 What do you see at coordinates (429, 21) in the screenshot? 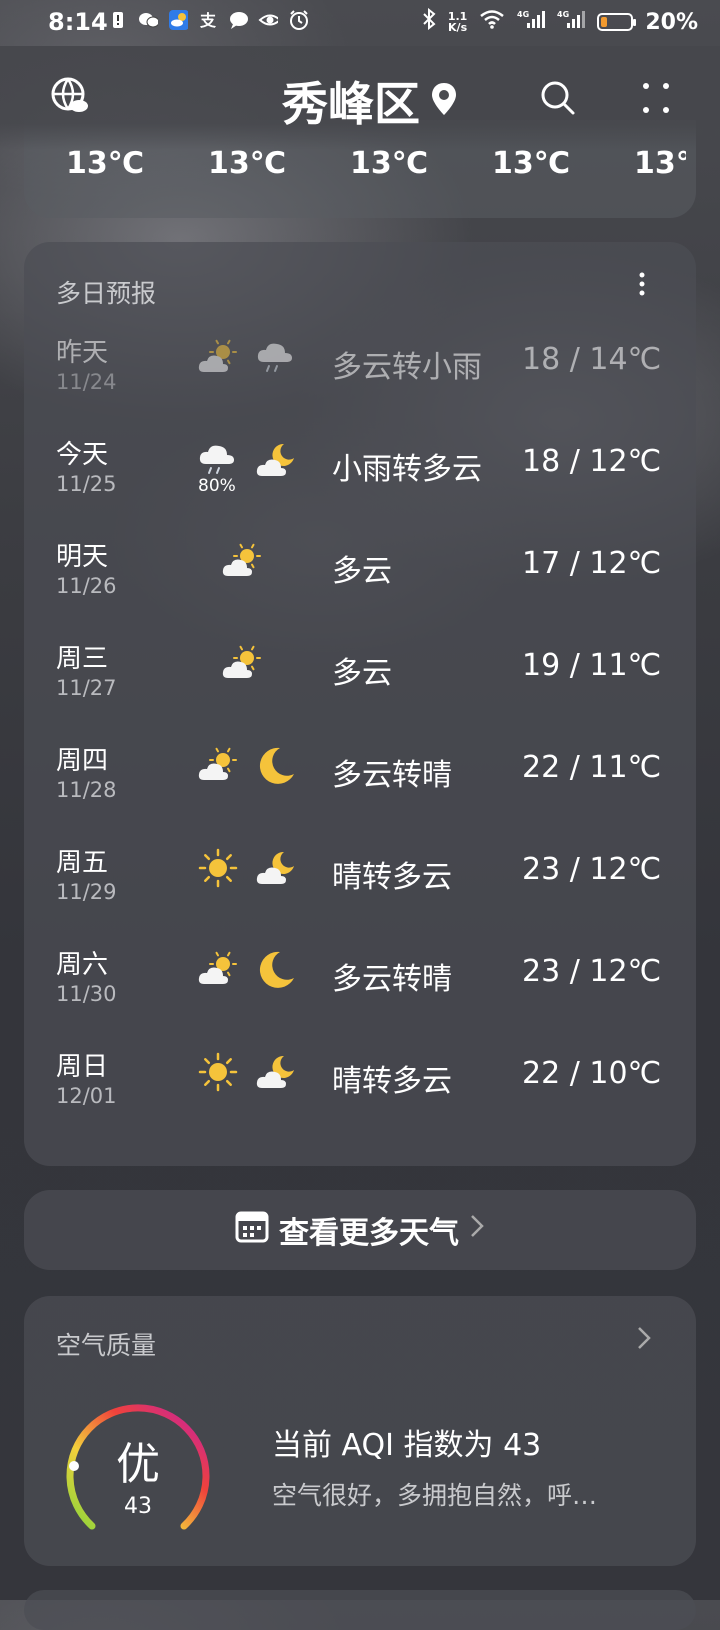
I see `bluetooth-icon` at bounding box center [429, 21].